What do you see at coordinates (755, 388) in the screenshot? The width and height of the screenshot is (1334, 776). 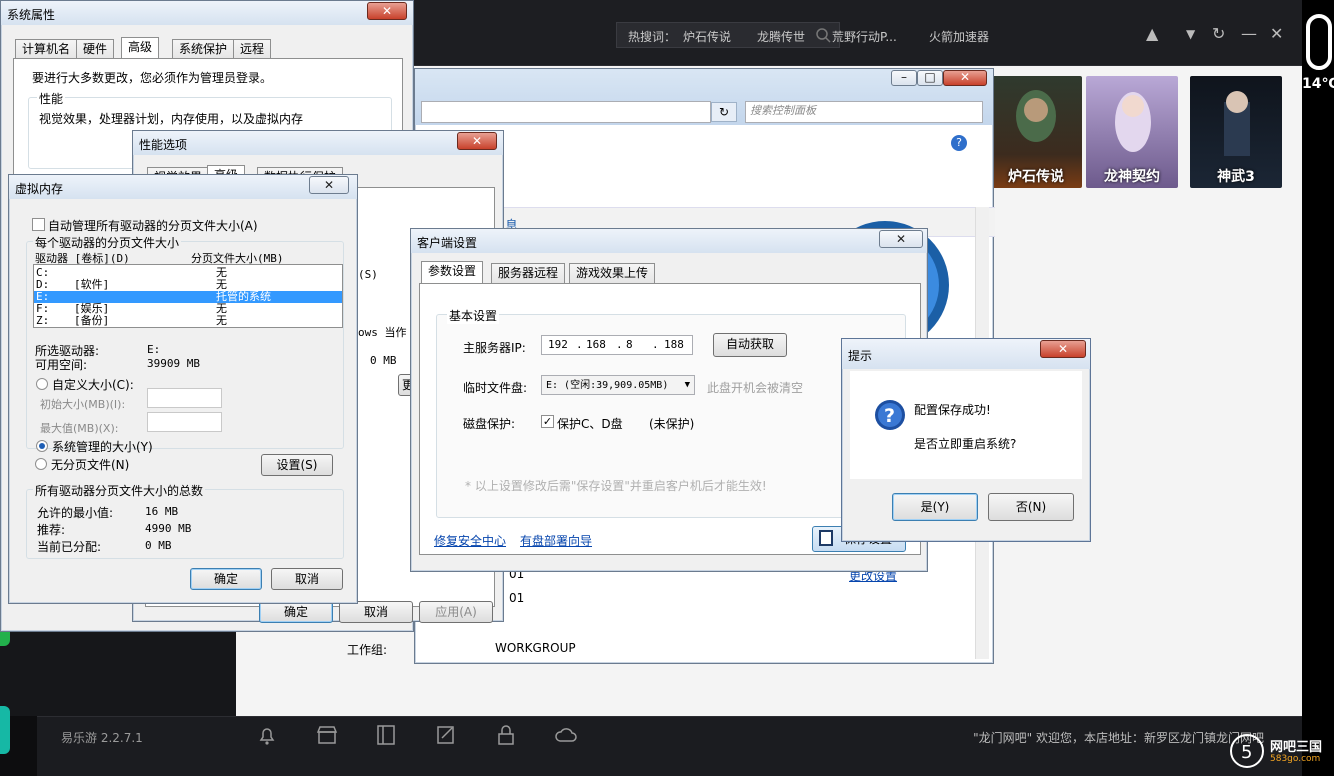 I see `temp-disk-note: 此盘开机会被清空` at bounding box center [755, 388].